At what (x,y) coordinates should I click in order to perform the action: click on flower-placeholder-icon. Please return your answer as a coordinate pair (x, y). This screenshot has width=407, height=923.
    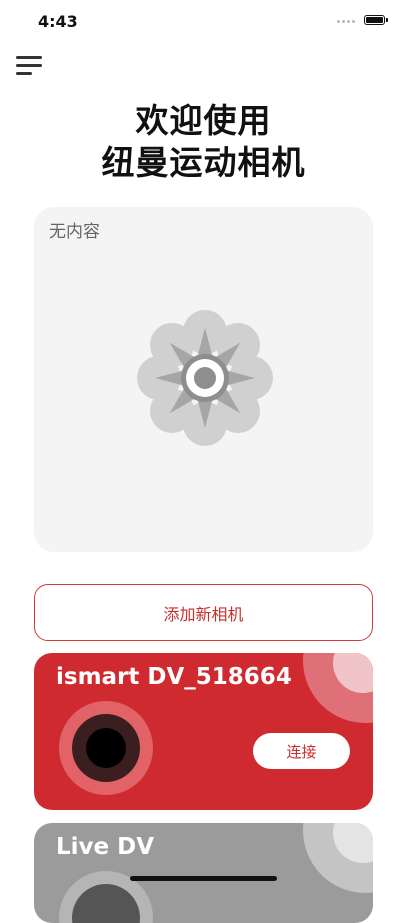
    Looking at the image, I should click on (205, 378).